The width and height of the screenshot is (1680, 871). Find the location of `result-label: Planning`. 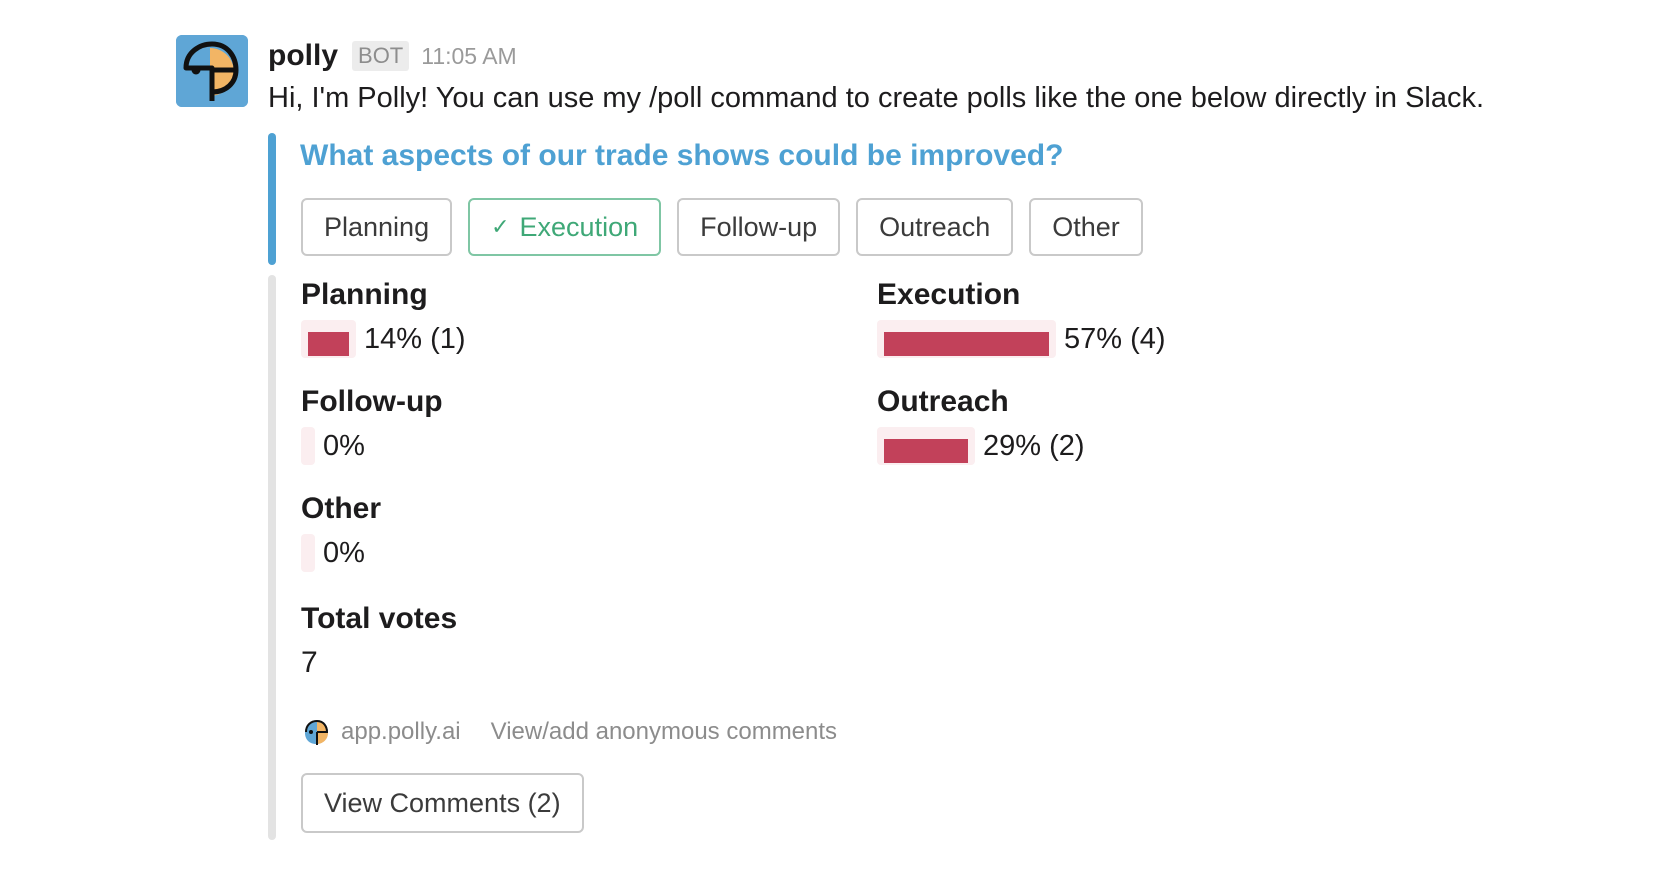

result-label: Planning is located at coordinates (364, 294).